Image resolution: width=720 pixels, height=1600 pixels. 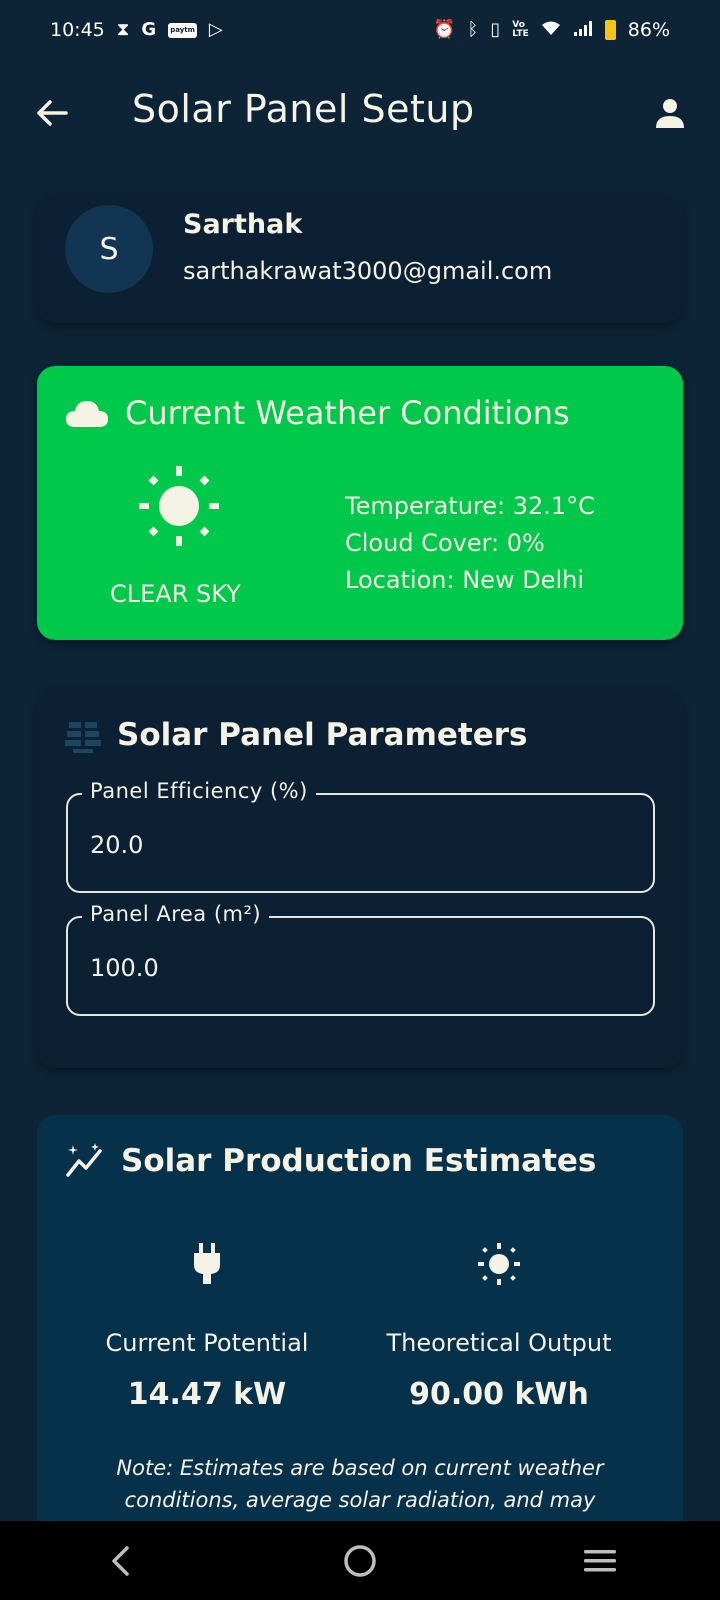 What do you see at coordinates (444, 29) in the screenshot?
I see `alarm-icon: ⏰` at bounding box center [444, 29].